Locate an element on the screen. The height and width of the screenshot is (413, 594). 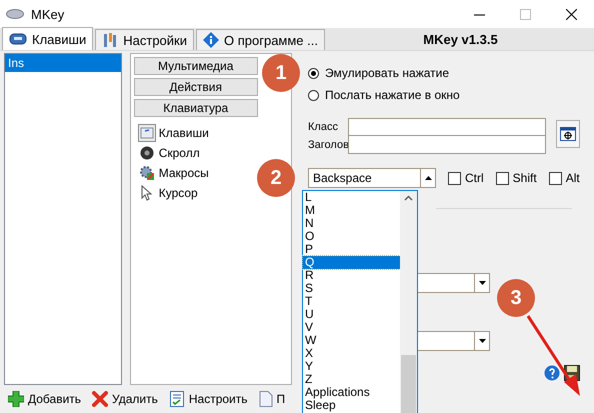
dropdown-option: T is located at coordinates (351, 301).